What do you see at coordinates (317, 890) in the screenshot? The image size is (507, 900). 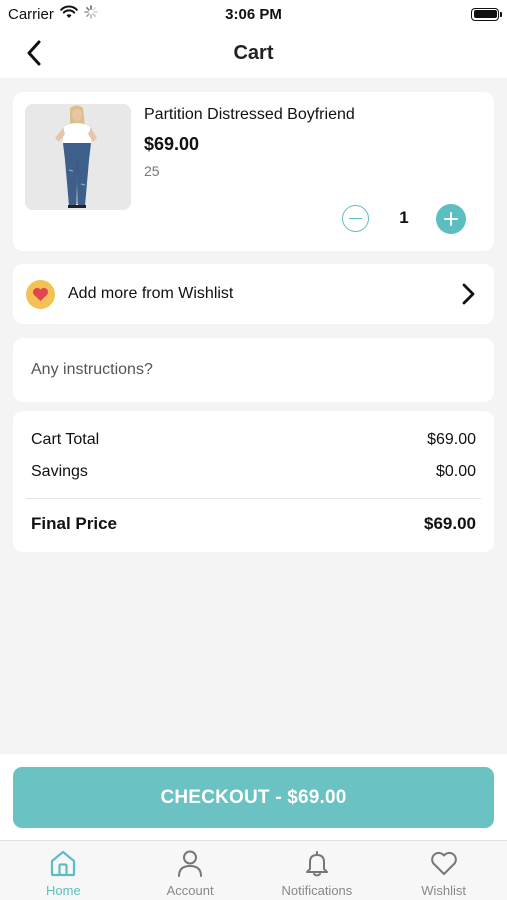 I see `tab-notifications-label: Notifications` at bounding box center [317, 890].